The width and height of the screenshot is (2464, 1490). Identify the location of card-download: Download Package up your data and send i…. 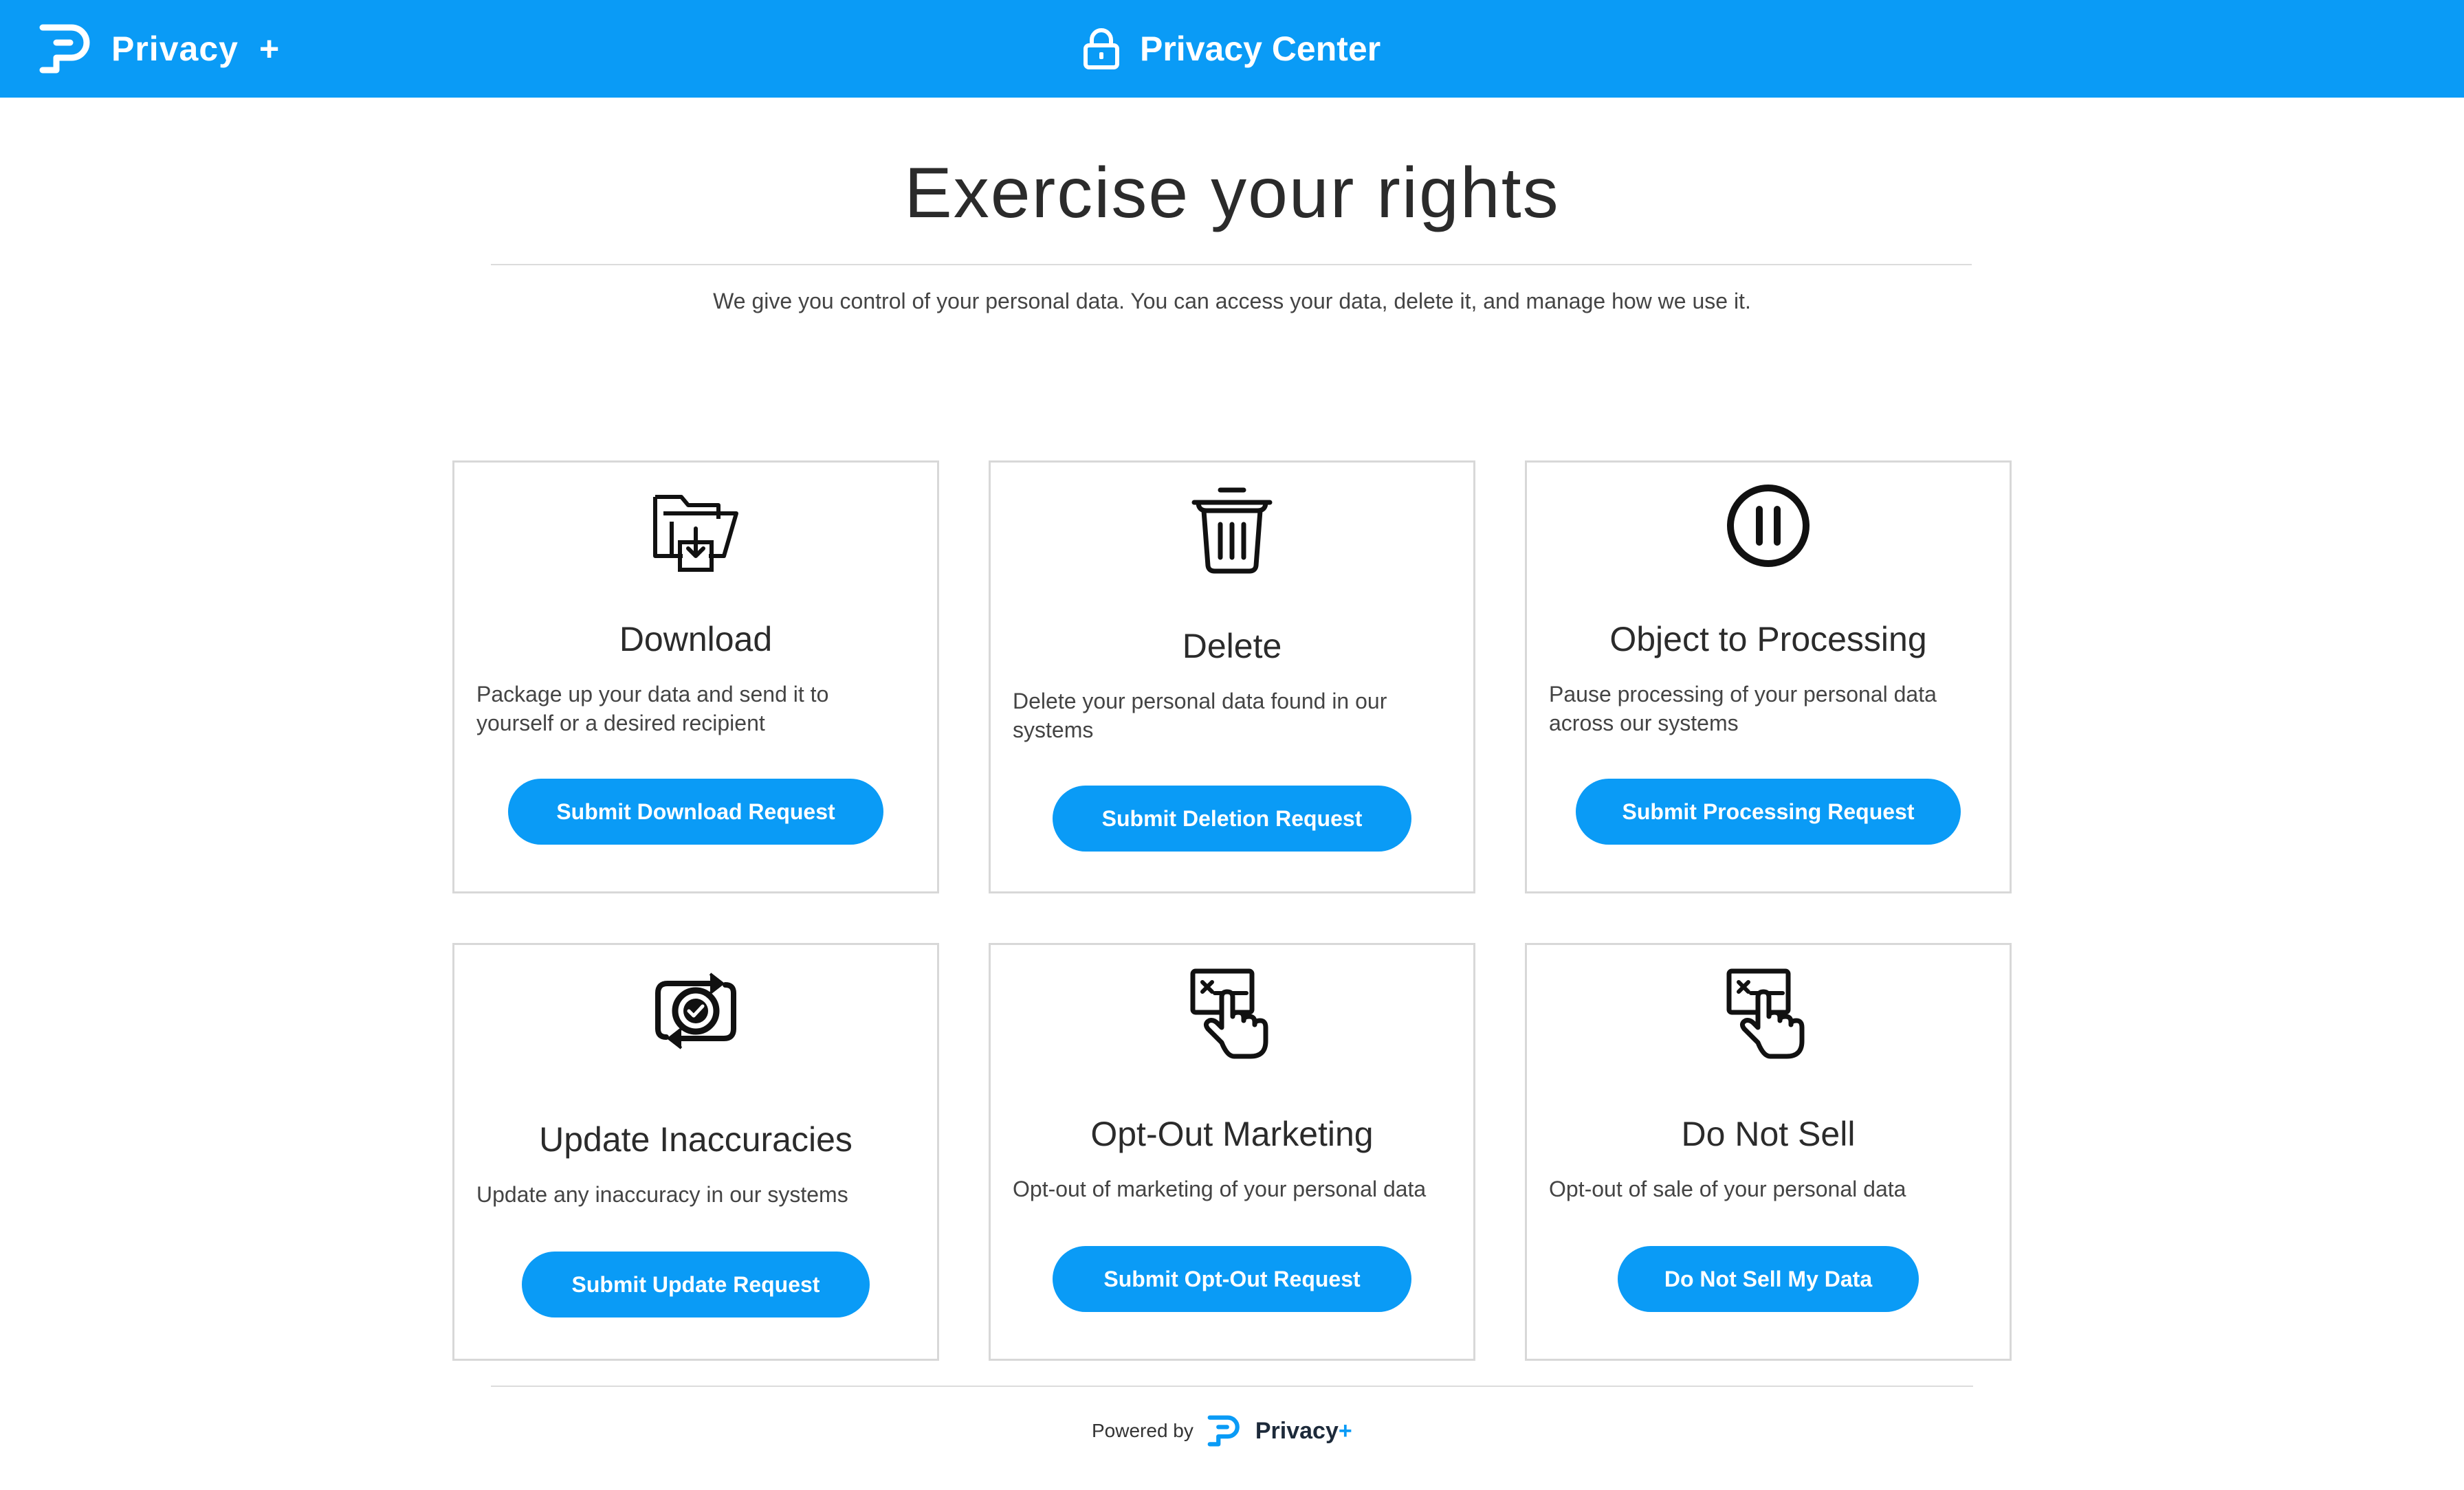
(695, 676).